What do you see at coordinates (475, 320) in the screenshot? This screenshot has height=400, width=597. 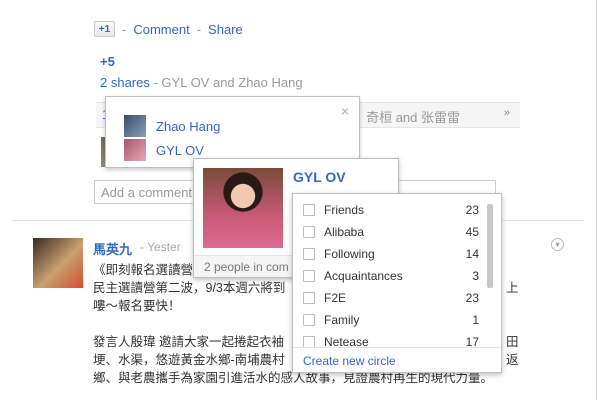 I see `circle-count: 1` at bounding box center [475, 320].